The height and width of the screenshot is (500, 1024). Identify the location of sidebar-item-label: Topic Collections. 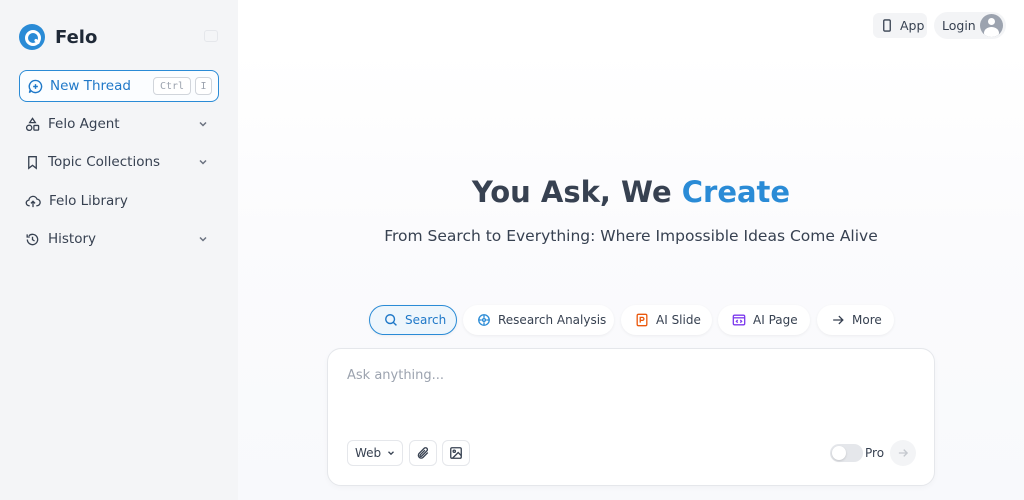
(104, 162).